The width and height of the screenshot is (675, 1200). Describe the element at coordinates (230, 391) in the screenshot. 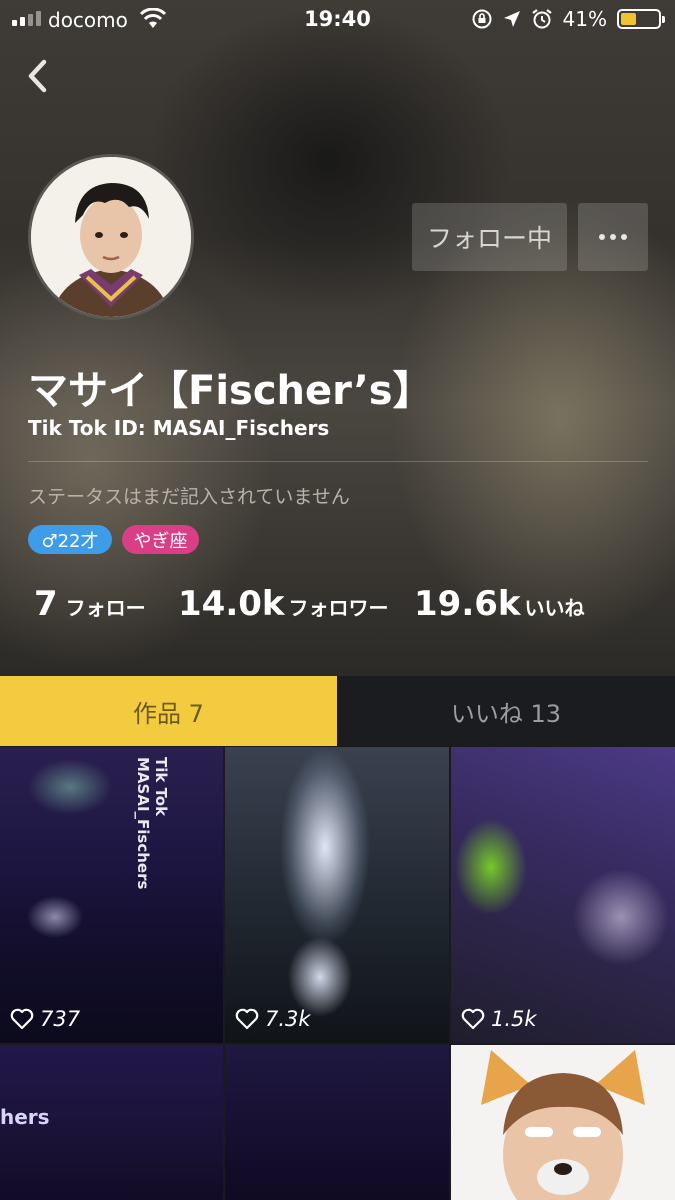

I see `display-name: マサイ【Fischer’s】` at that location.